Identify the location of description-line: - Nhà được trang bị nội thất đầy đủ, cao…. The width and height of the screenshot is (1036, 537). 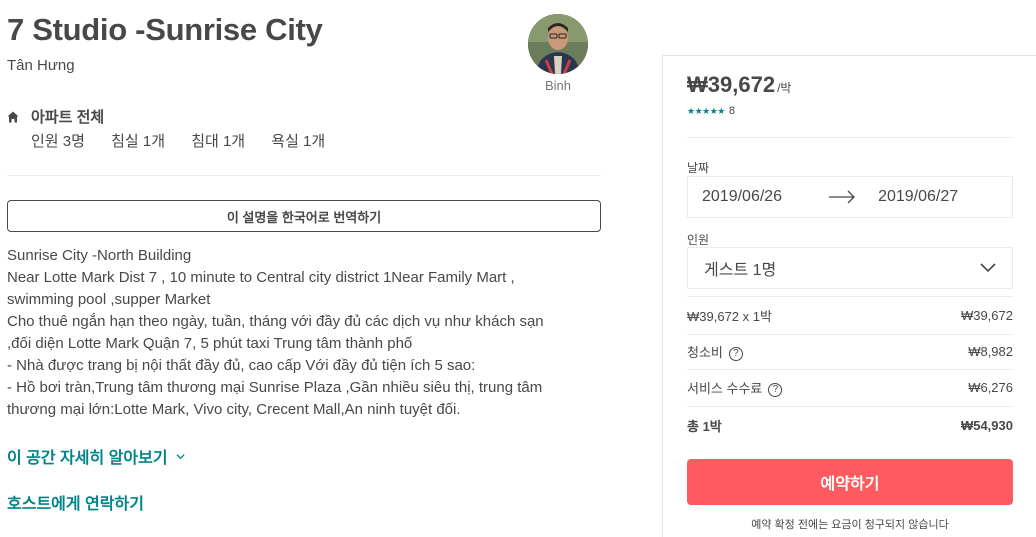
(241, 365).